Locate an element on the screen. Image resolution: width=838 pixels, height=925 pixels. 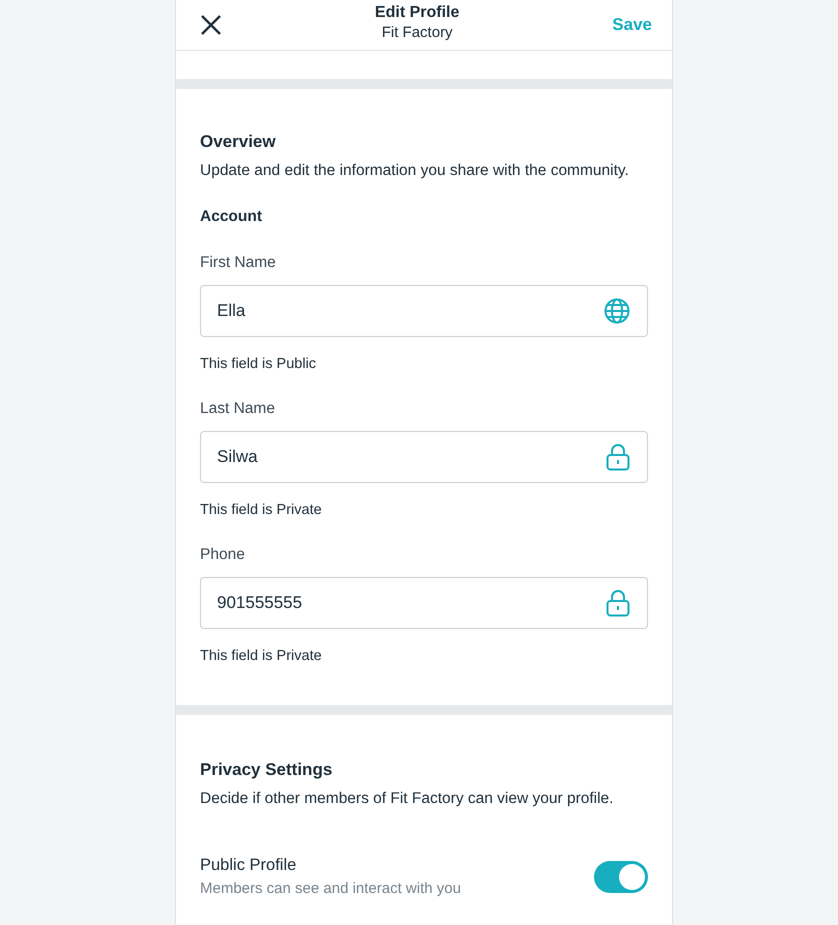
input-field: 901555555 is located at coordinates (424, 603).